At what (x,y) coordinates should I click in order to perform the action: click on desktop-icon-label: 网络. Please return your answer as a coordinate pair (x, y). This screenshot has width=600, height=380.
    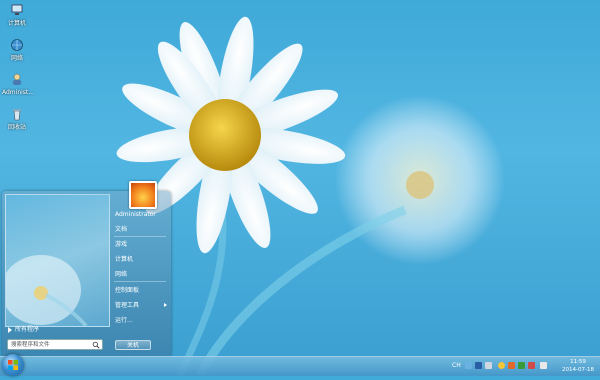
    Looking at the image, I should click on (16, 58).